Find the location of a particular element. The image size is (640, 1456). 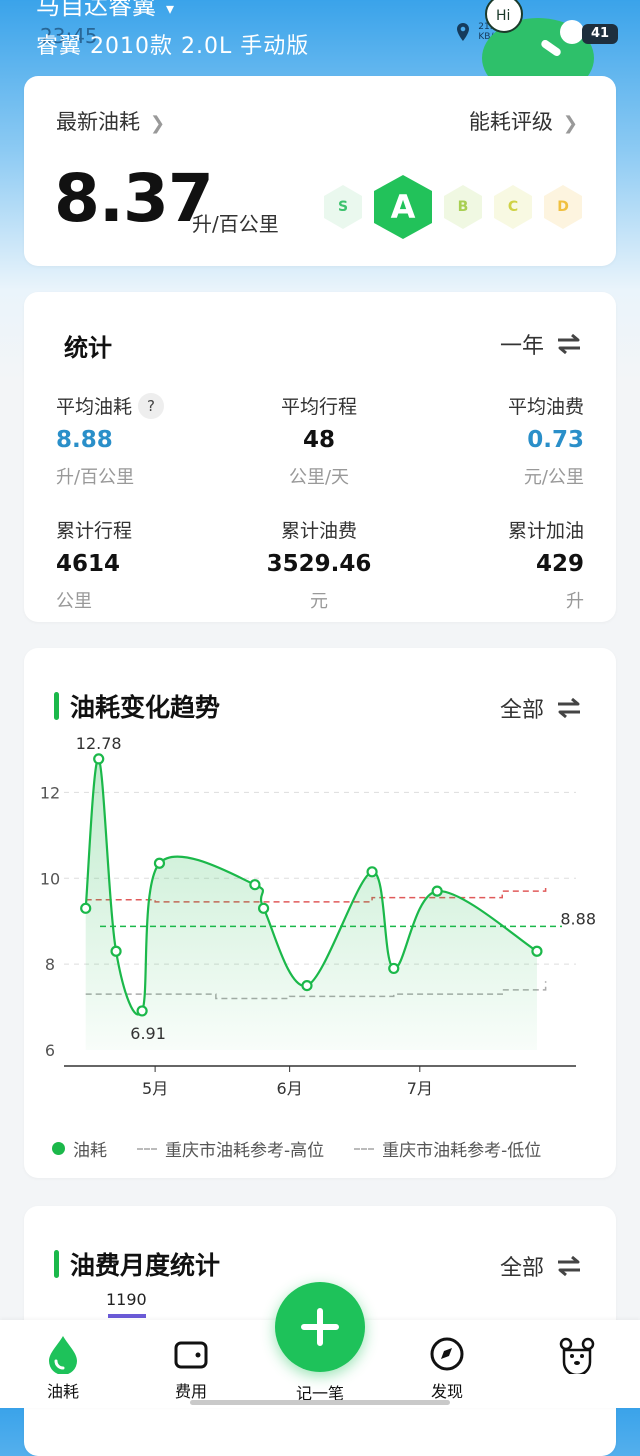

legend-high: 重庆市油耗参考-高位 is located at coordinates (245, 1151).